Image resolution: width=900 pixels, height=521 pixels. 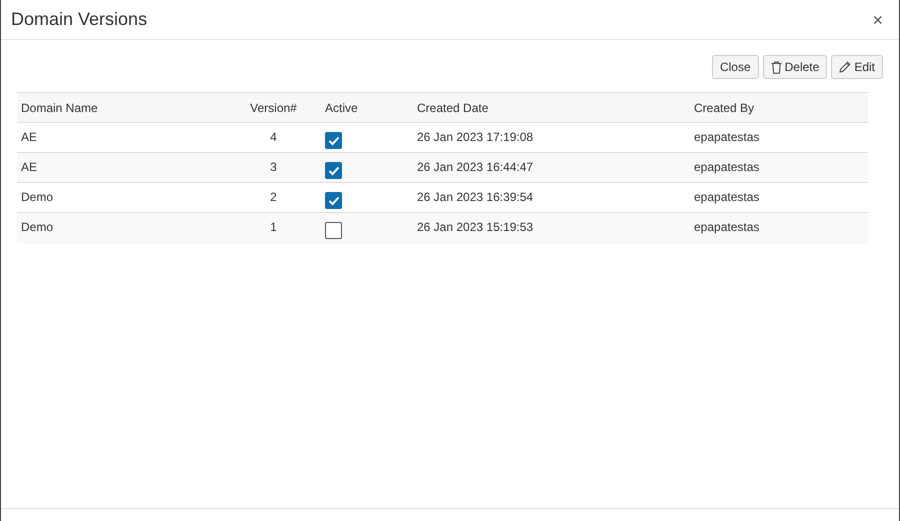 I want to click on dialog-title: Domain Versions, so click(x=79, y=19).